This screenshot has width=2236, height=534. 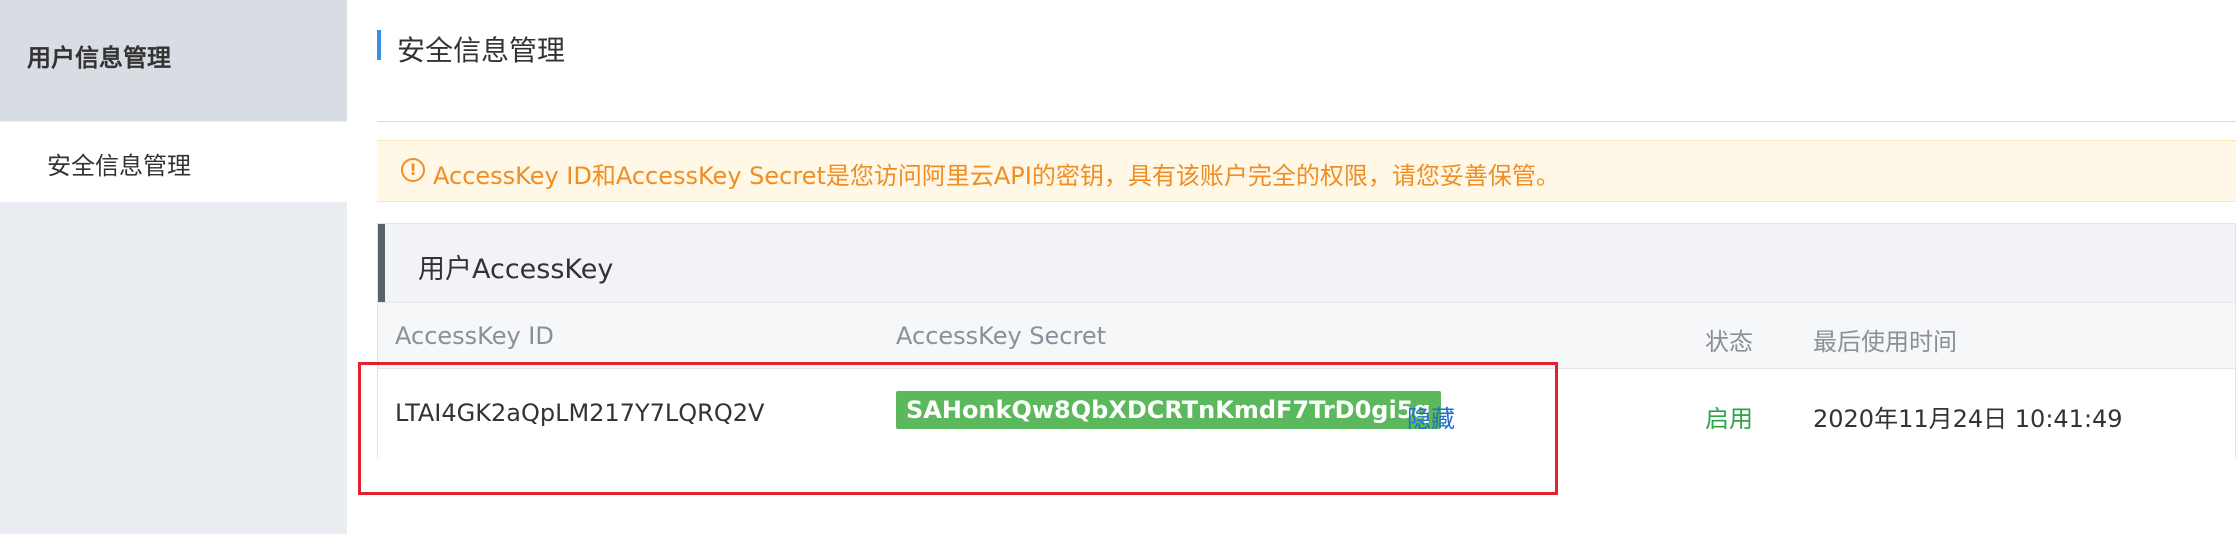 What do you see at coordinates (1729, 419) in the screenshot?
I see `status-badge: 启用` at bounding box center [1729, 419].